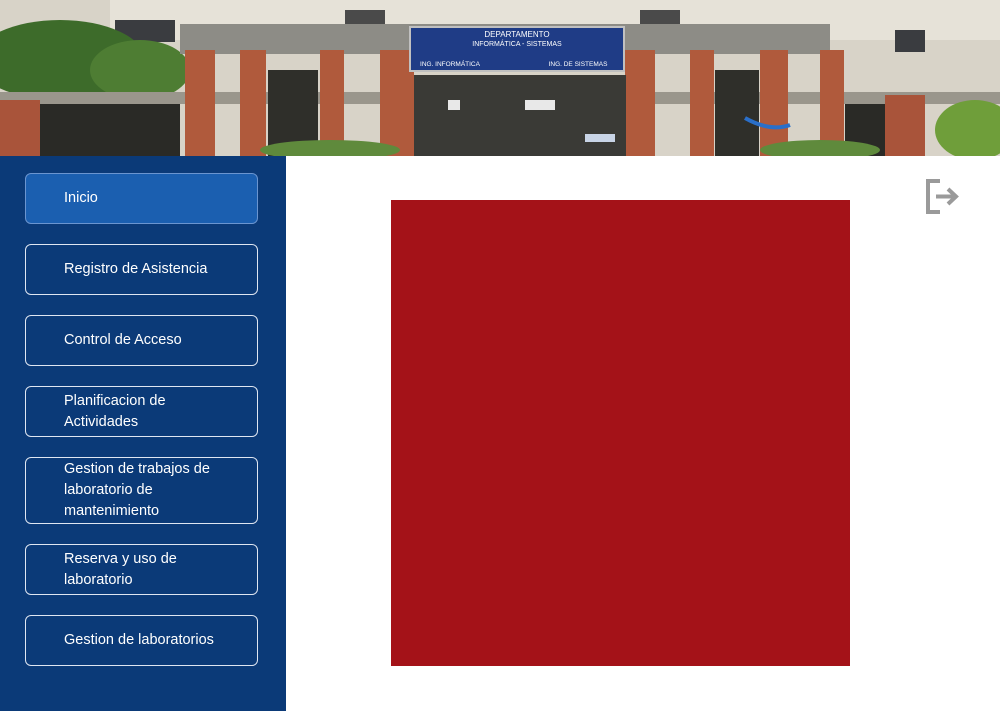 This screenshot has width=1000, height=711. Describe the element at coordinates (120, 569) in the screenshot. I see `nav-reserva-laboratorio-label: Reserva y uso de laboratorio` at that location.